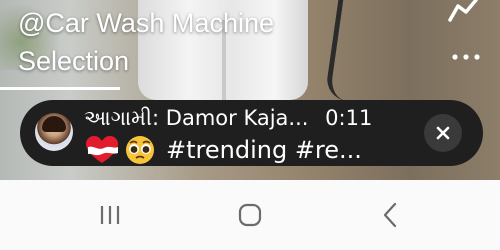 This screenshot has height=250, width=500. I want to click on upcoming-header: આગામી: Damor Kaja... 0:11, so click(228, 118).